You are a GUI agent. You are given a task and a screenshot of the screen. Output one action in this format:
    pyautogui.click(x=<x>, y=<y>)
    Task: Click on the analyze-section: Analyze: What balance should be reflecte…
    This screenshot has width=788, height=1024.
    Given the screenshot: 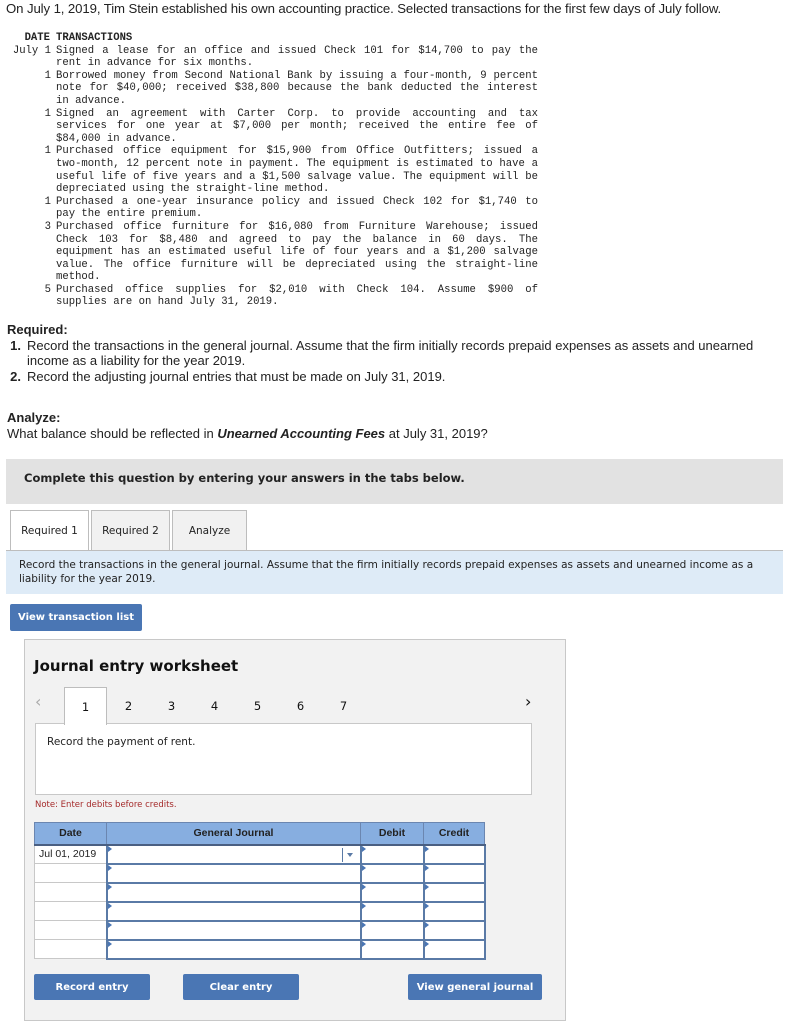 What is the action you would take?
    pyautogui.click(x=247, y=426)
    